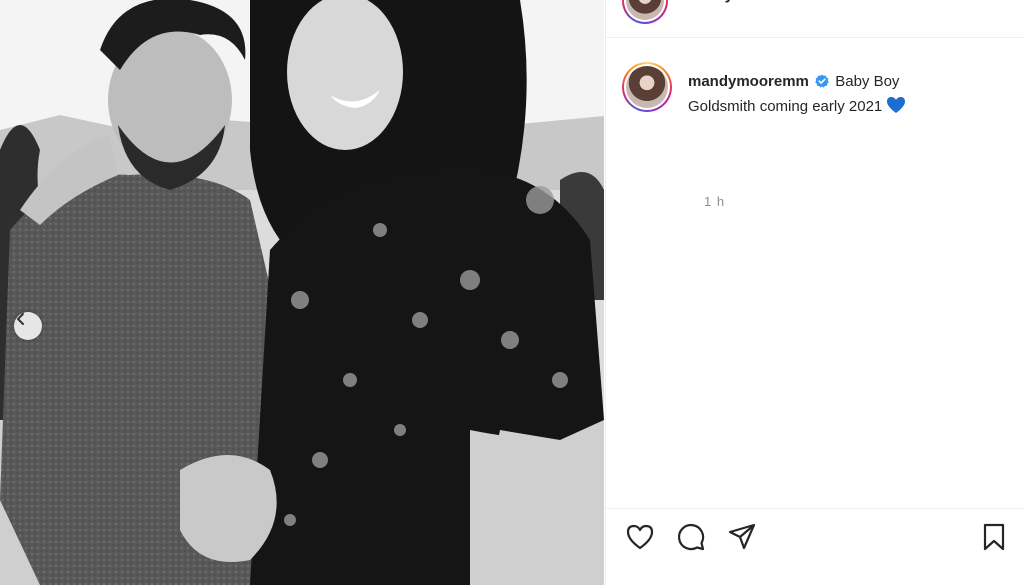  I want to click on paper-plane-icon, so click(742, 539).